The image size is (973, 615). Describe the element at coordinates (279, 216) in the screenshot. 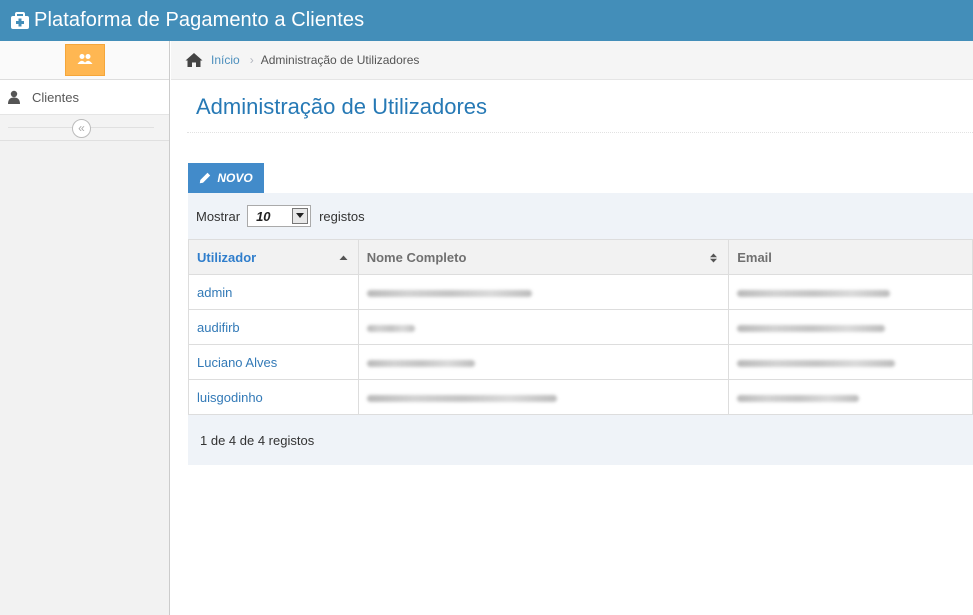

I see `page-size-select: 10` at that location.